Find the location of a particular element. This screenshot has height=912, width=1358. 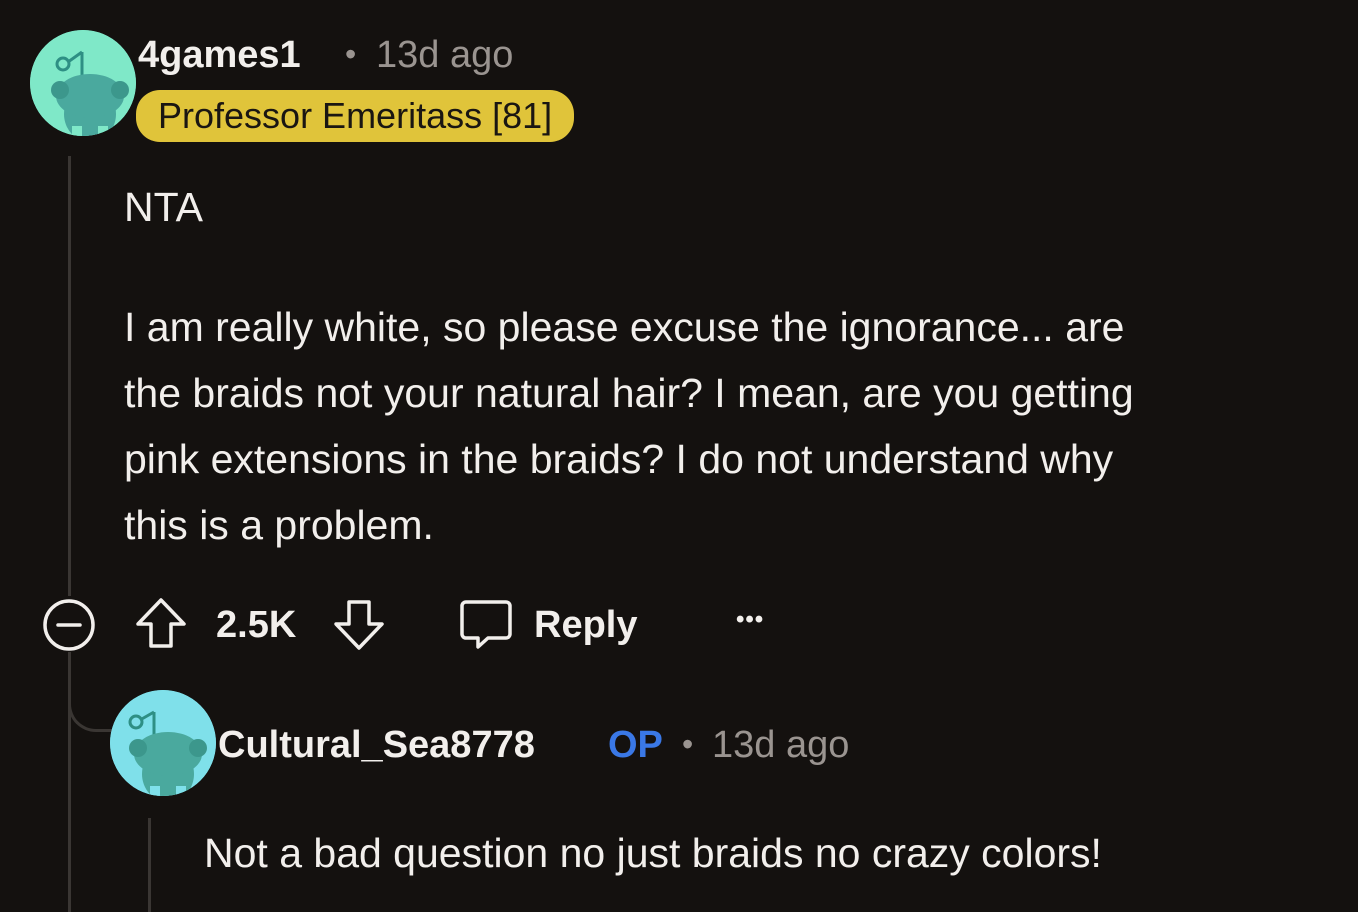

upvote-button is located at coordinates (161, 624).